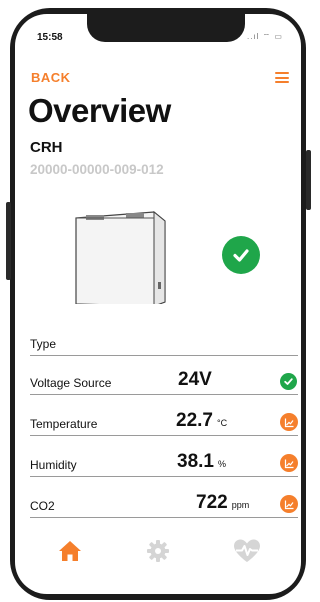  Describe the element at coordinates (289, 463) in the screenshot. I see `humidity-chart-icon` at that location.